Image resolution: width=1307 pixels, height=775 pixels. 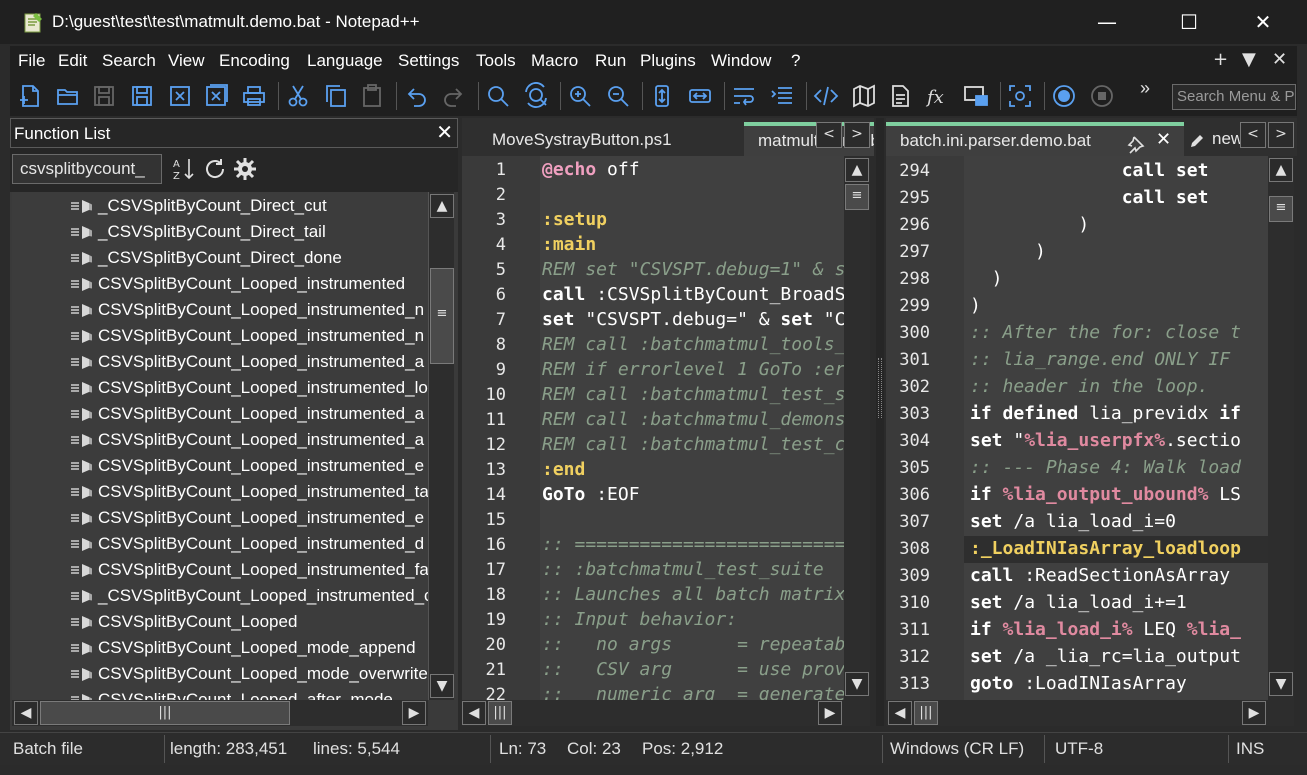 I want to click on menu-edit: Edit, so click(x=72, y=61).